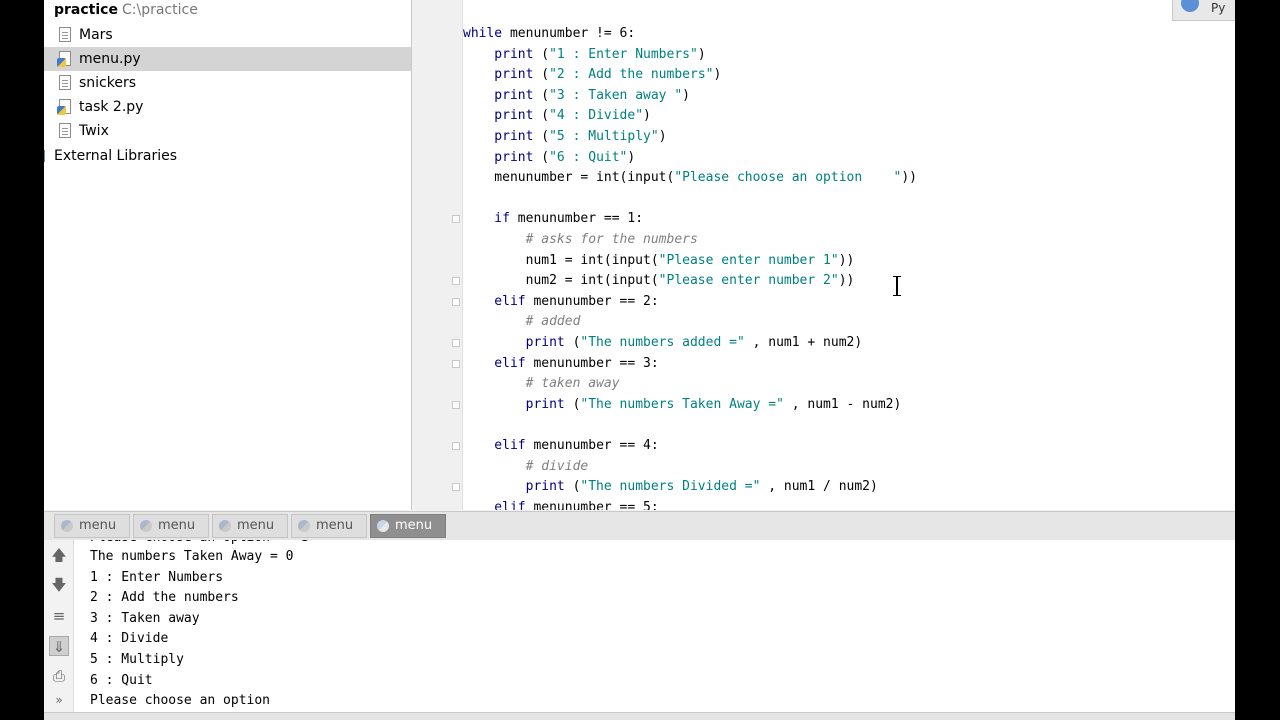 The height and width of the screenshot is (720, 1280). Describe the element at coordinates (486, 33) in the screenshot. I see `code-token: while` at that location.